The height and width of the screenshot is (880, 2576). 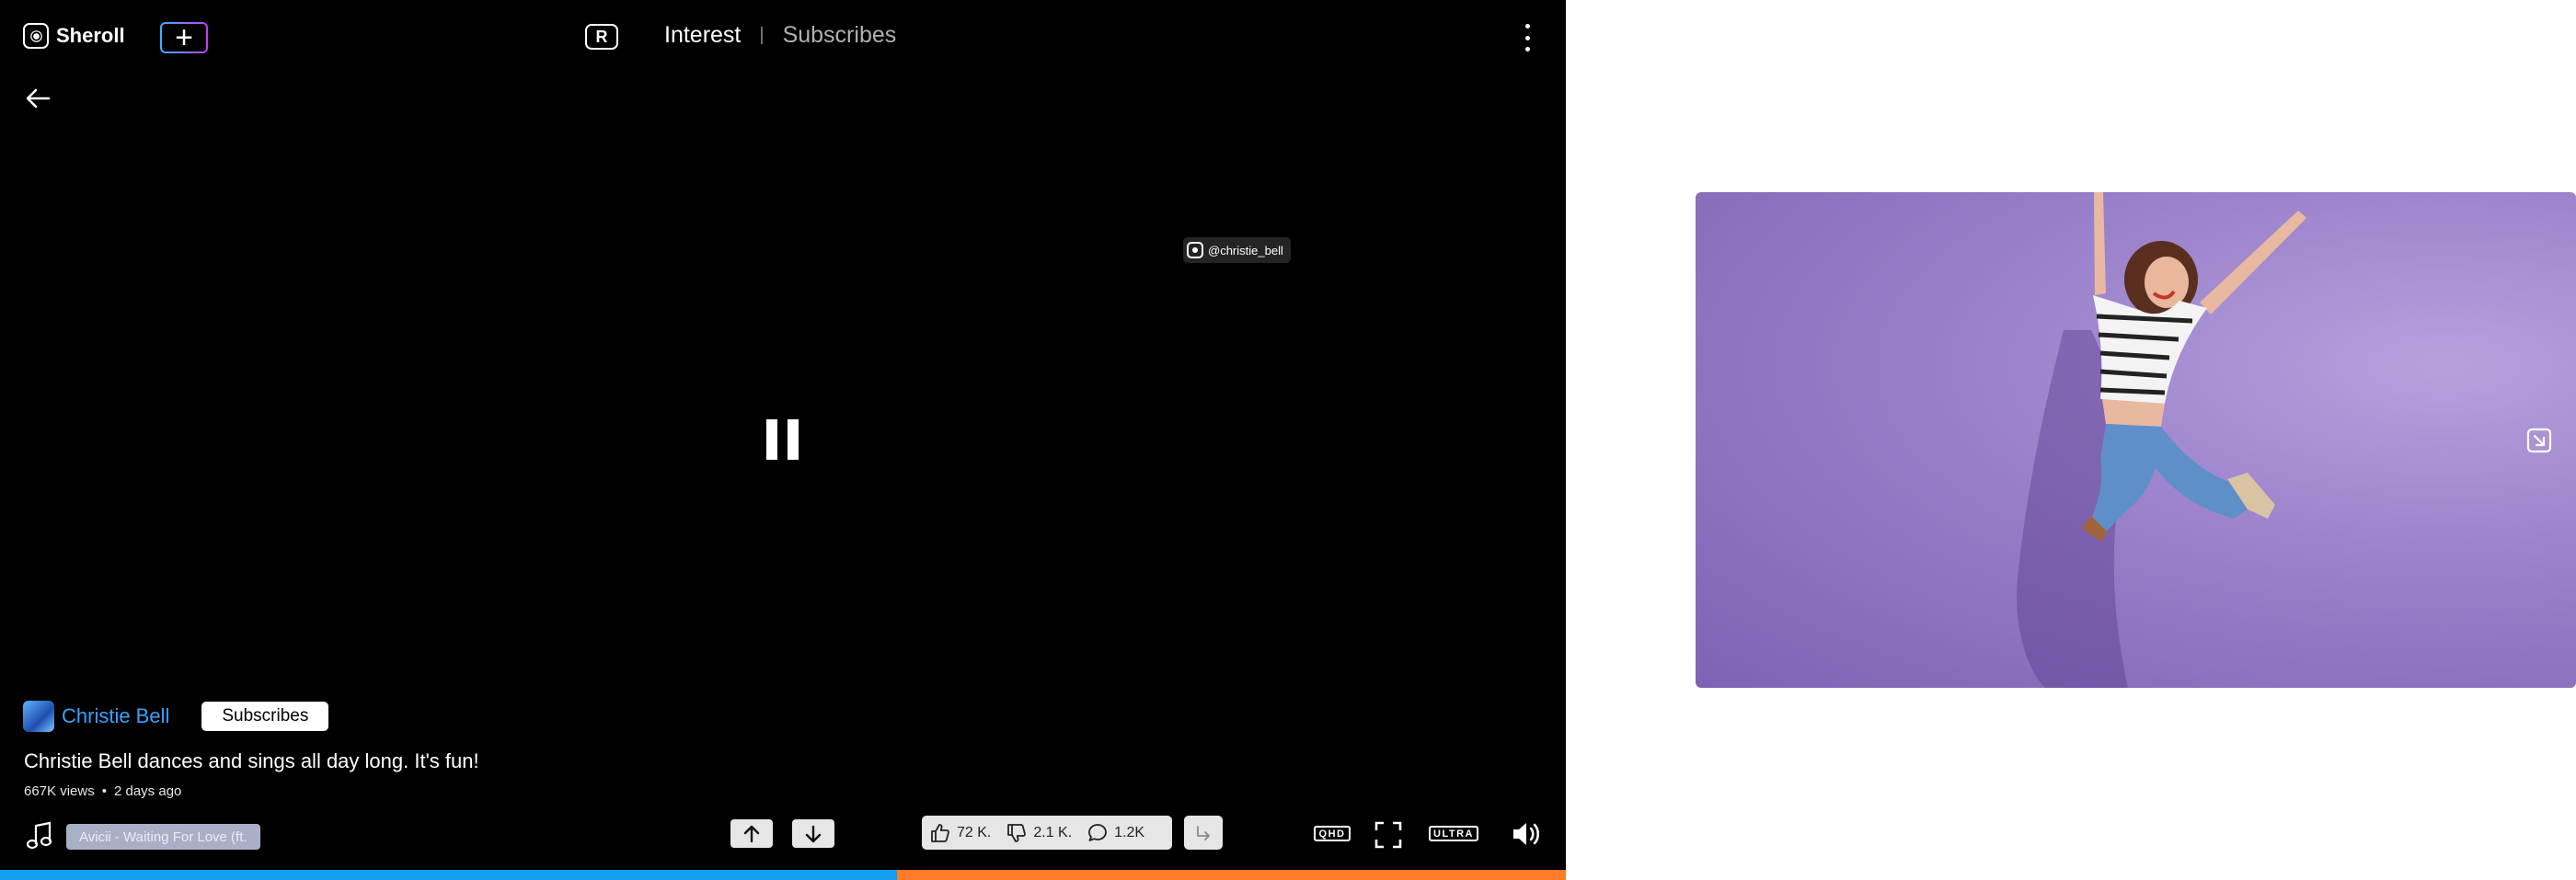 What do you see at coordinates (1245, 250) in the screenshot?
I see `creator-handle: @christie_bell` at bounding box center [1245, 250].